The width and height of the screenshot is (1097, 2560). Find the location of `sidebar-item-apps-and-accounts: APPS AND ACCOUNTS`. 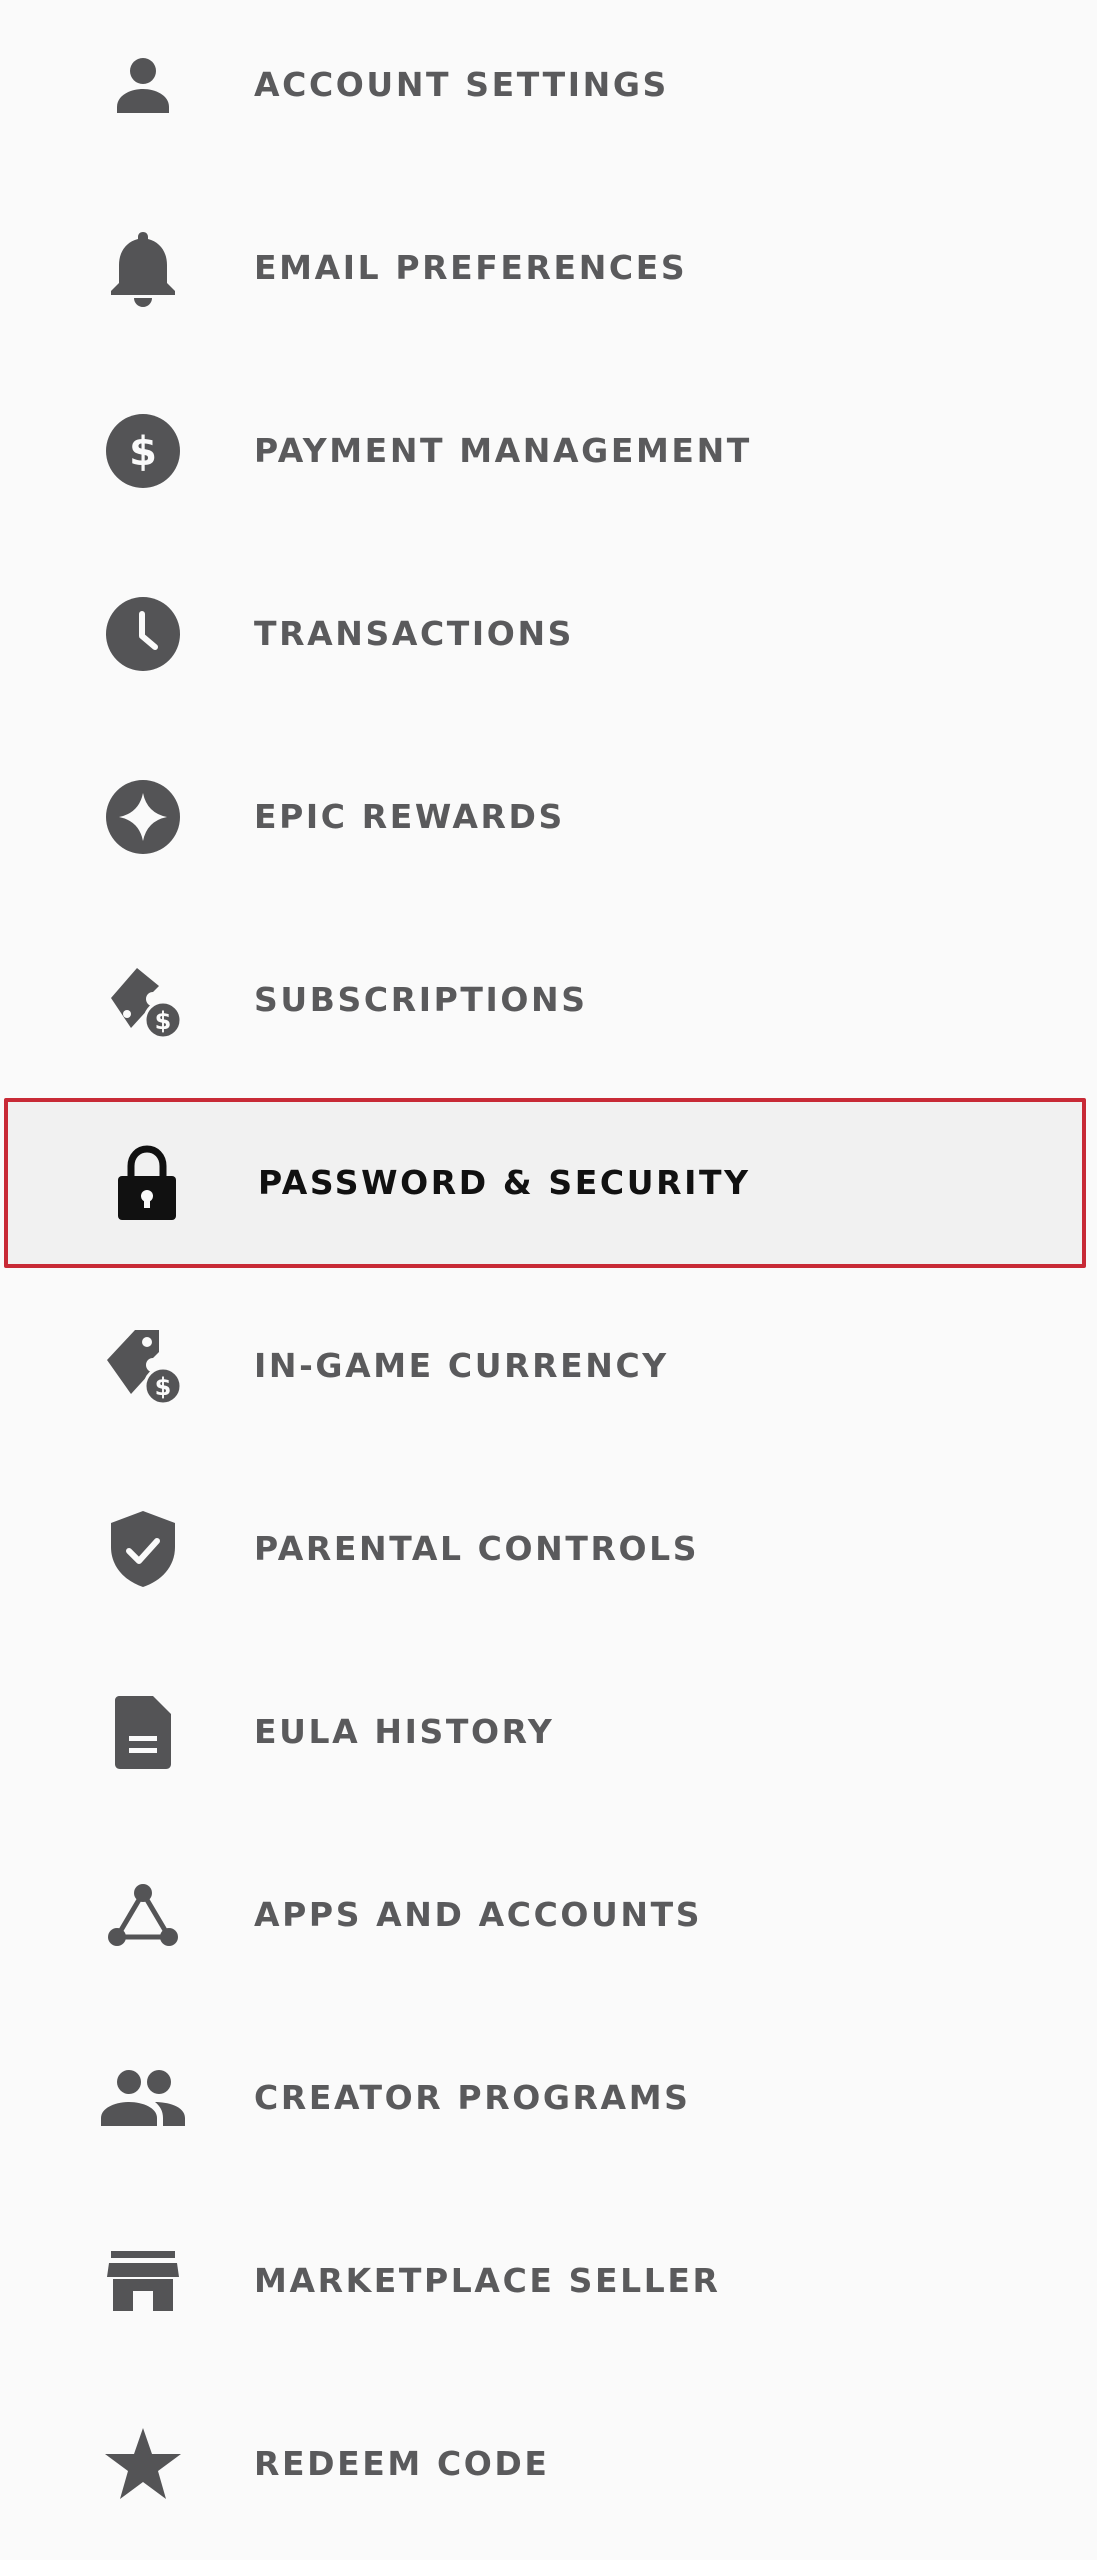

sidebar-item-apps-and-accounts: APPS AND ACCOUNTS is located at coordinates (548, 1915).